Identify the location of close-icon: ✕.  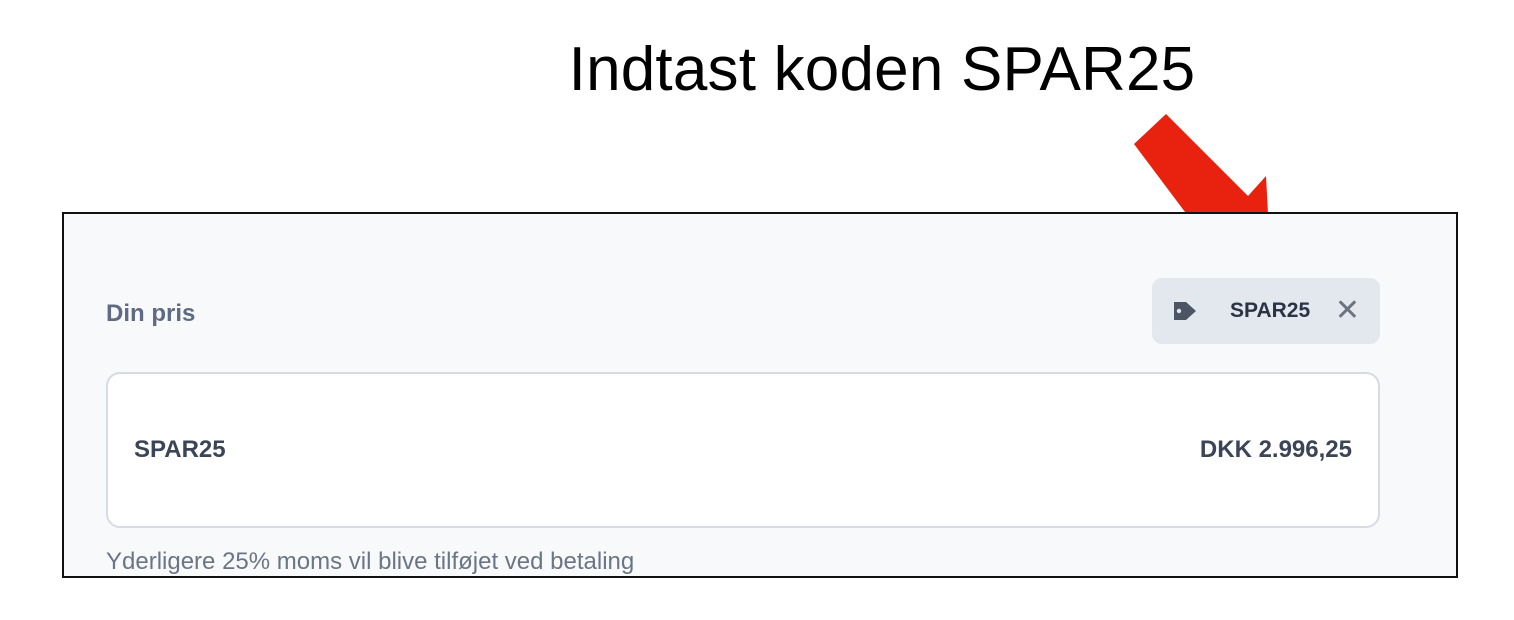
(1347, 311).